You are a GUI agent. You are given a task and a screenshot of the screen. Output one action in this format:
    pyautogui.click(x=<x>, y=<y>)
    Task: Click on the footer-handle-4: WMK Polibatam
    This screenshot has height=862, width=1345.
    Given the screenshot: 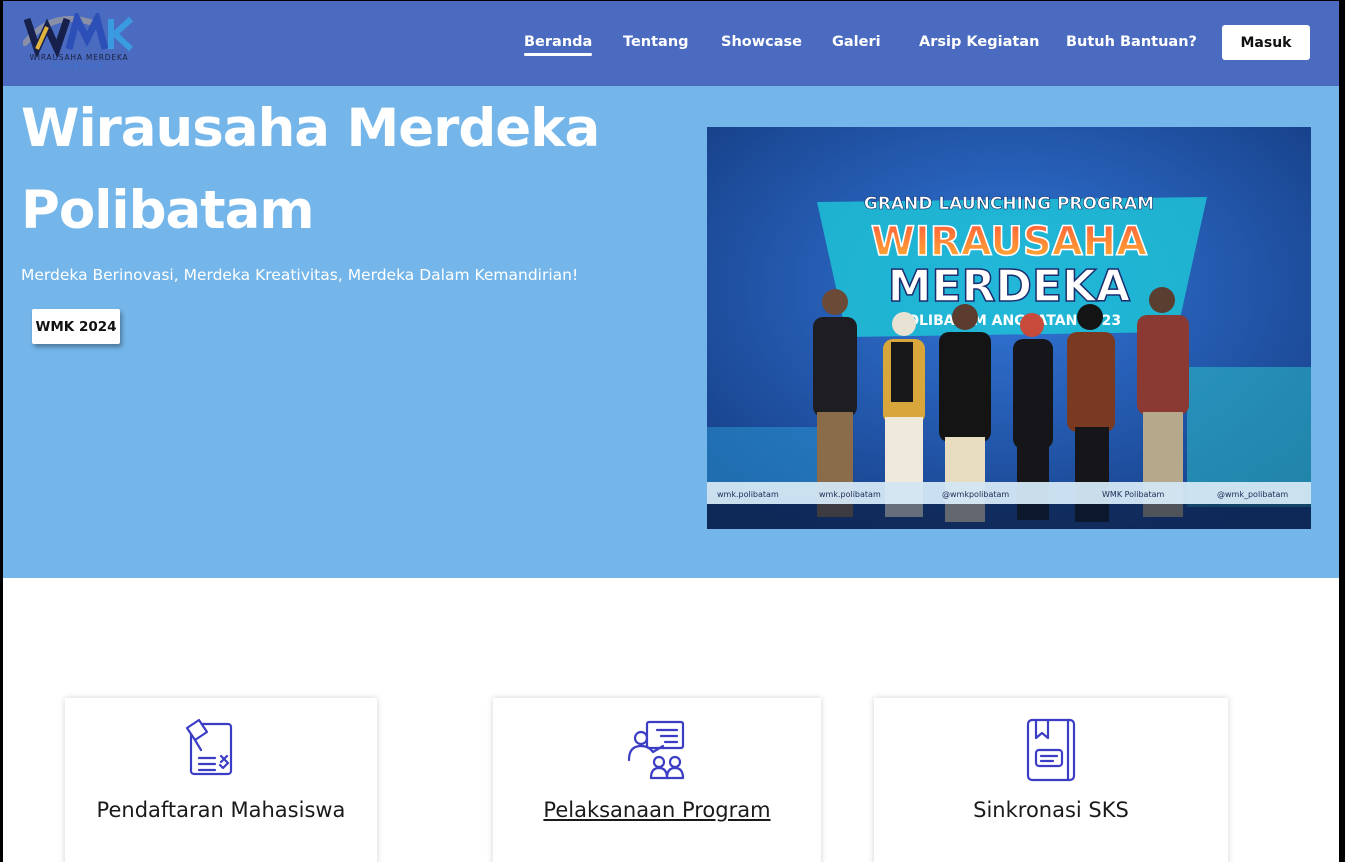 What is the action you would take?
    pyautogui.click(x=1133, y=494)
    